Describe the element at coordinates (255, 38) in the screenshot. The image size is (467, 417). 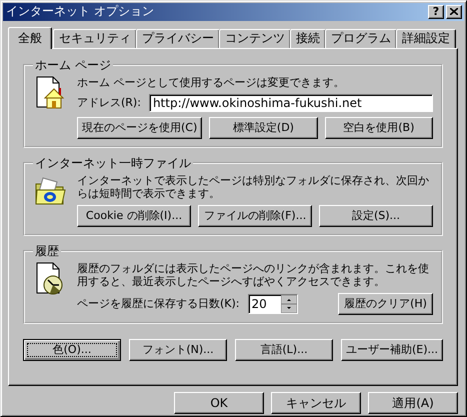
I see `tab: コンテンツ` at that location.